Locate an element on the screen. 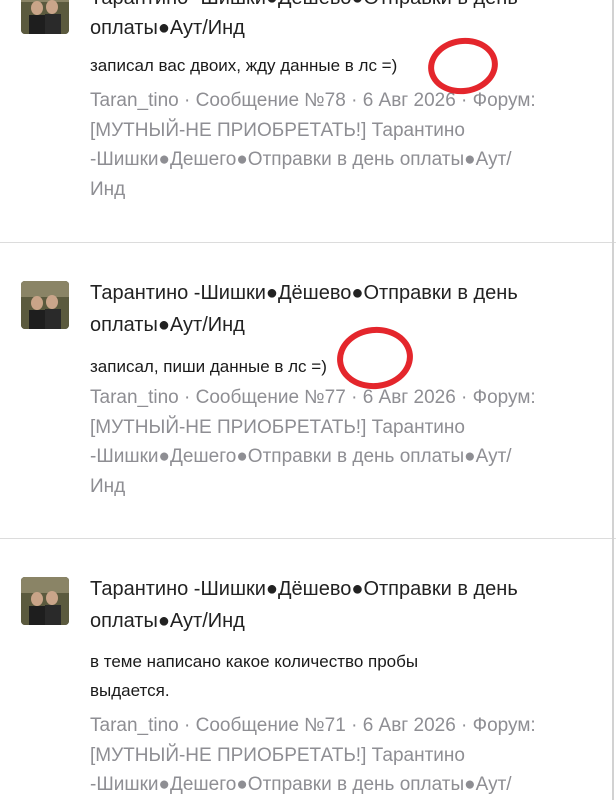  page-edge is located at coordinates (613, 400).